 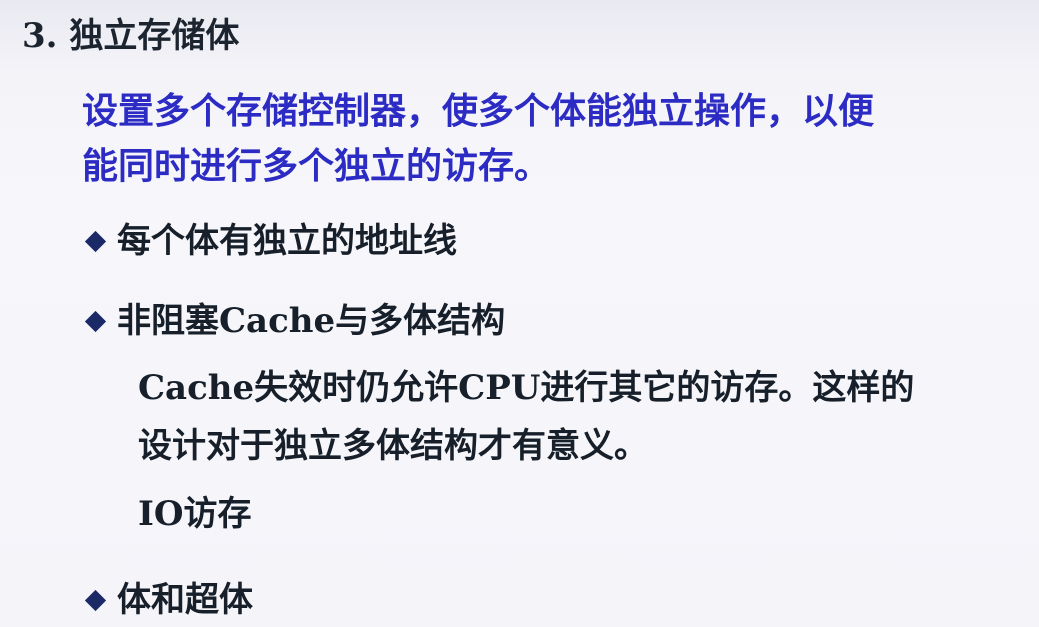 I want to click on bullet-item-bank-superbank: 体和超体, so click(x=167, y=600).